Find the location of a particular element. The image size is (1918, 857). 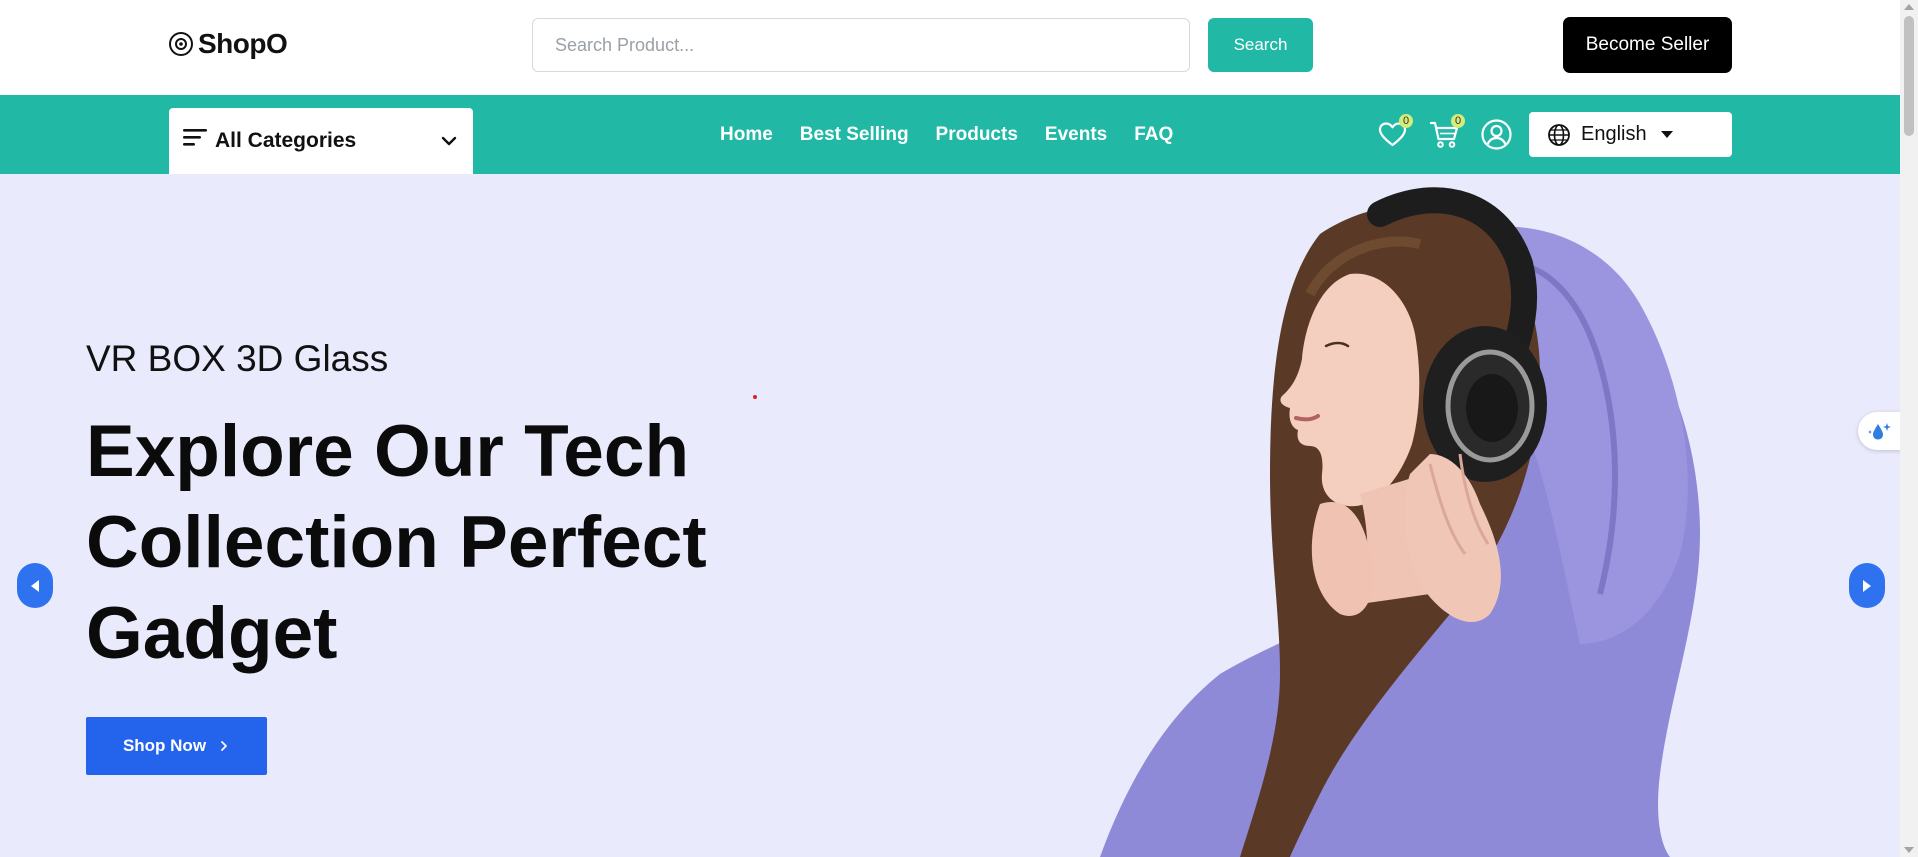

nav-links: Home Best Selling Products Events FAQ is located at coordinates (946, 134).